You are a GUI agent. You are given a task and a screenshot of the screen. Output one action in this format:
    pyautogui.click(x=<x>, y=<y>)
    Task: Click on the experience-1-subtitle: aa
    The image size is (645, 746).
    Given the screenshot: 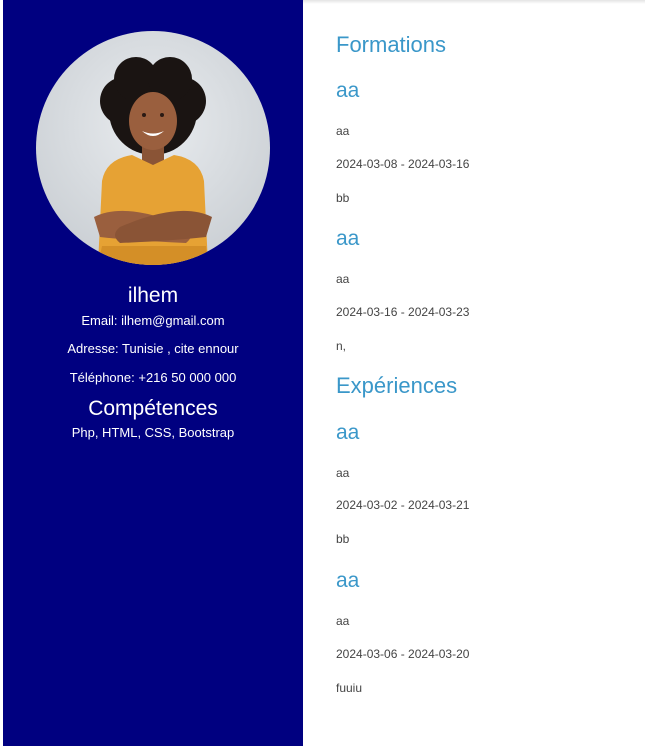 What is the action you would take?
    pyautogui.click(x=343, y=473)
    